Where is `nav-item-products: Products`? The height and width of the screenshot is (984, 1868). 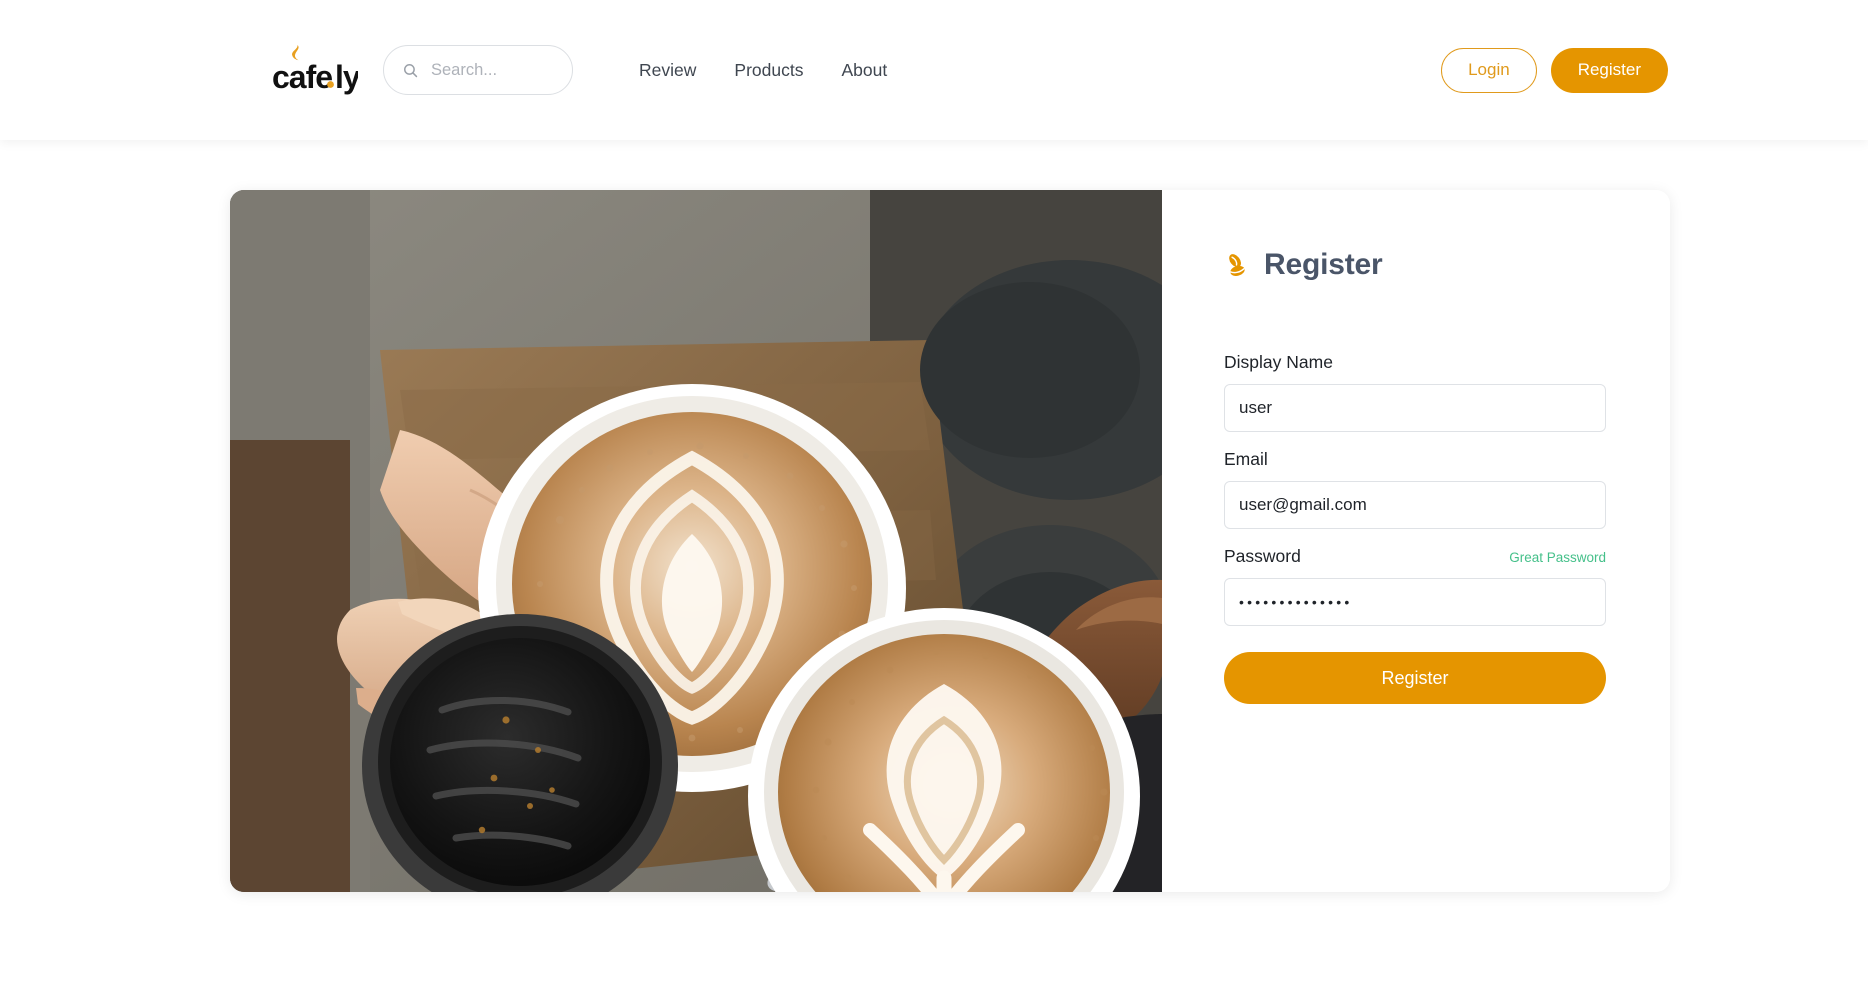 nav-item-products: Products is located at coordinates (768, 70).